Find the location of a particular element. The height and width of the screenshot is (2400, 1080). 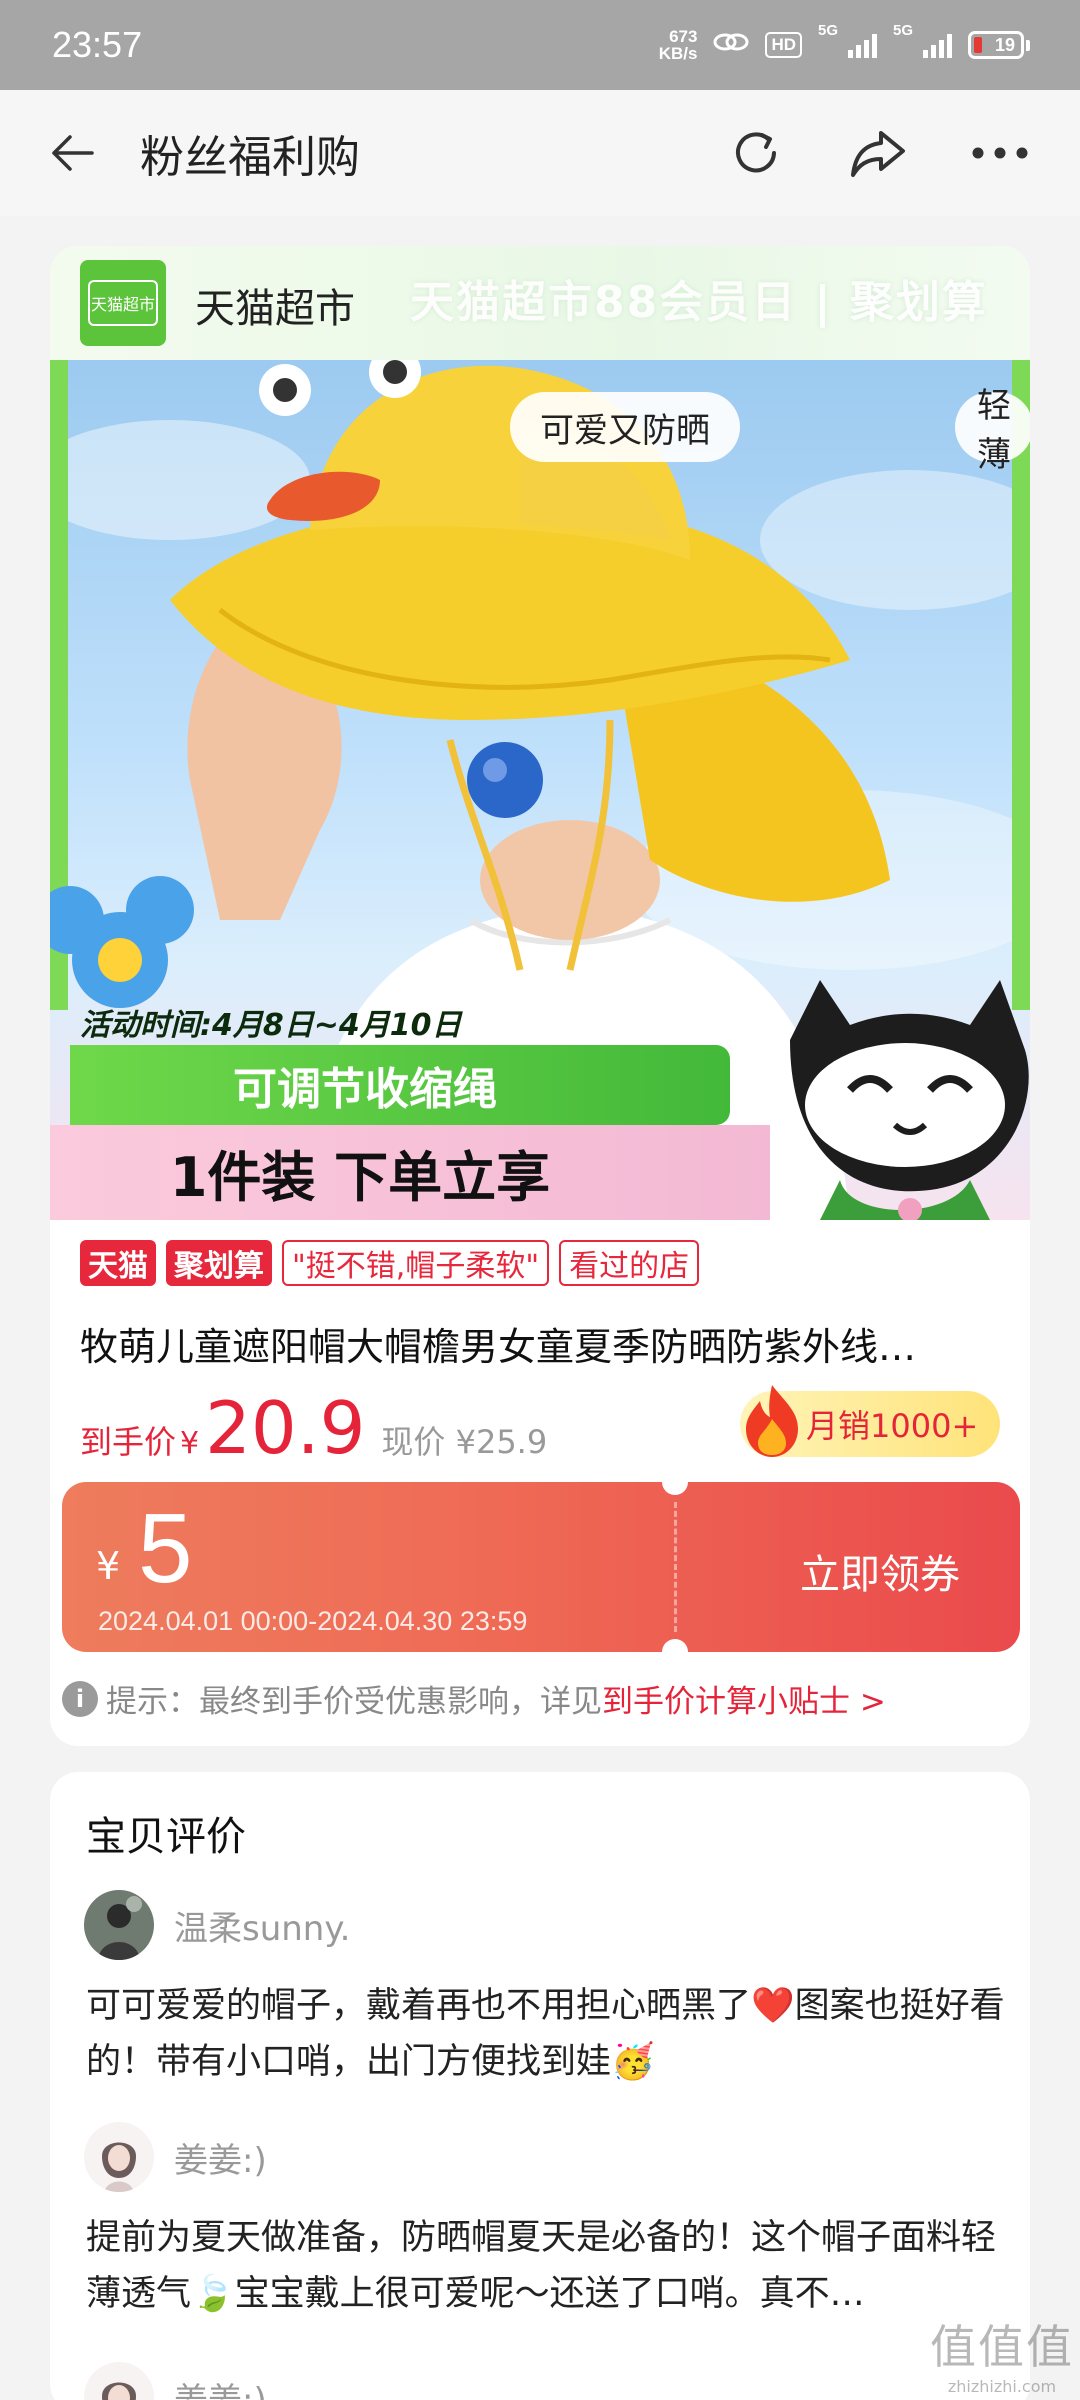

product-badges: 天猫 聚划算 "挺不错,帽子柔软" 看过的店 is located at coordinates (390, 1263).